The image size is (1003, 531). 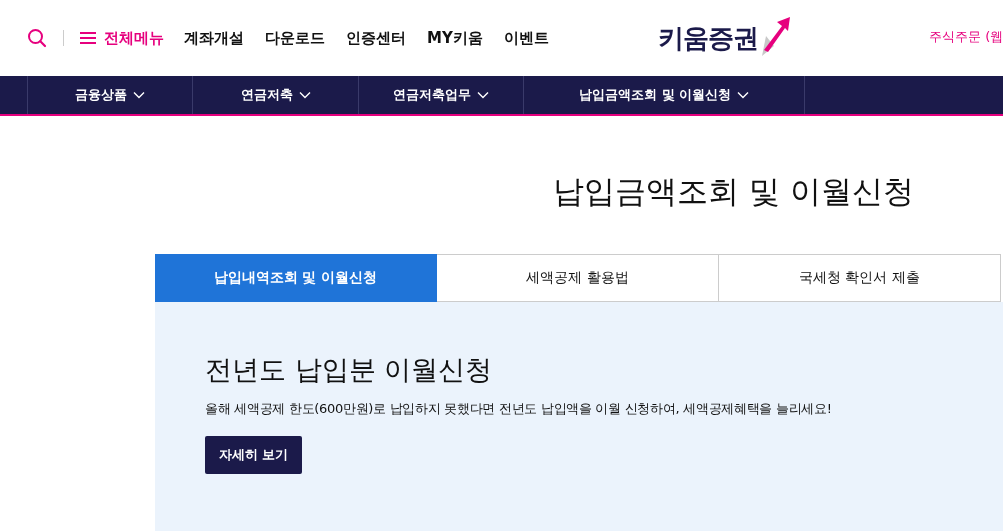 I want to click on search-icon, so click(x=37, y=38).